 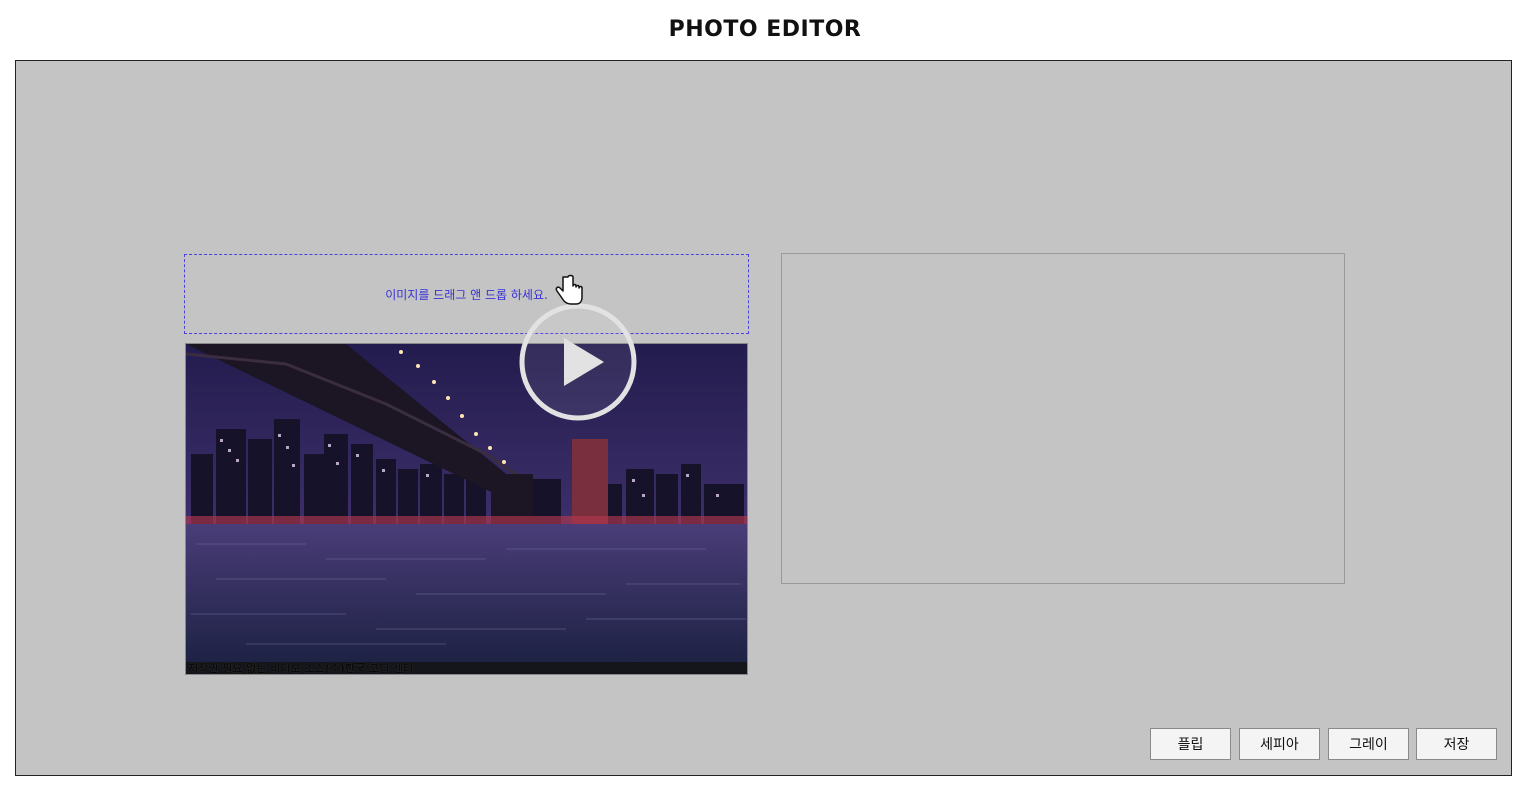 I want to click on image-dropzone: 이미지를 드래그 앤 드롭 하세요., so click(x=466, y=294).